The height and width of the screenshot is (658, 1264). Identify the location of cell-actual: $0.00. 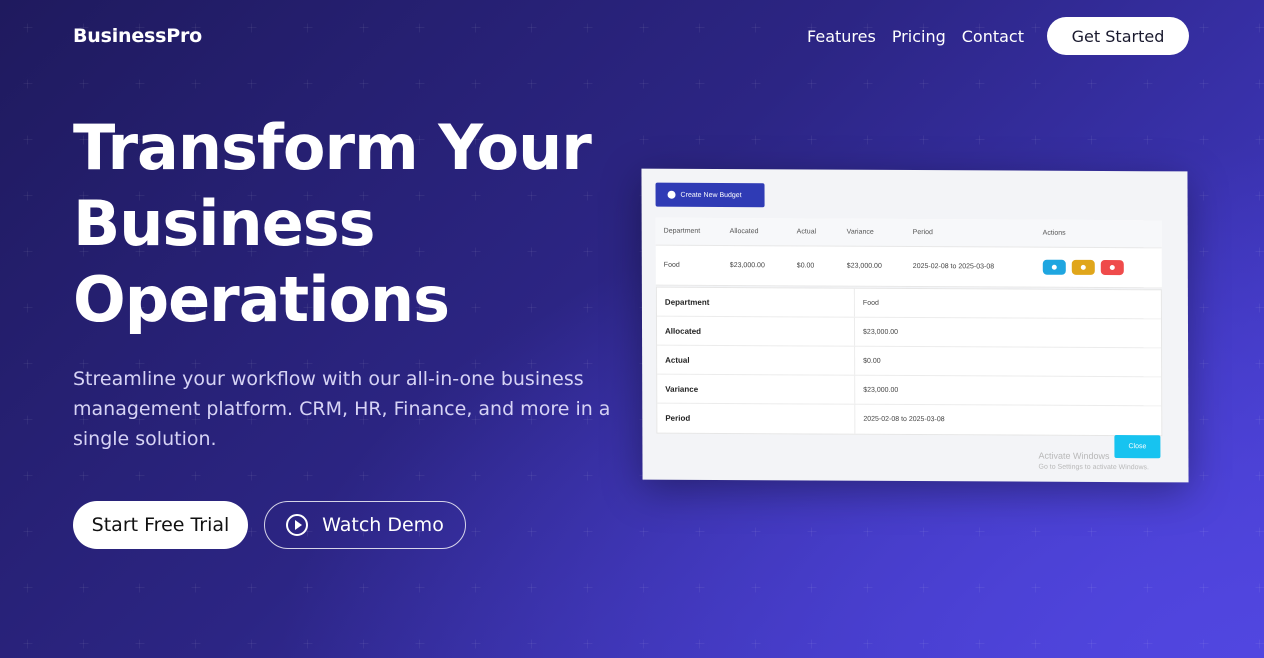
(805, 266).